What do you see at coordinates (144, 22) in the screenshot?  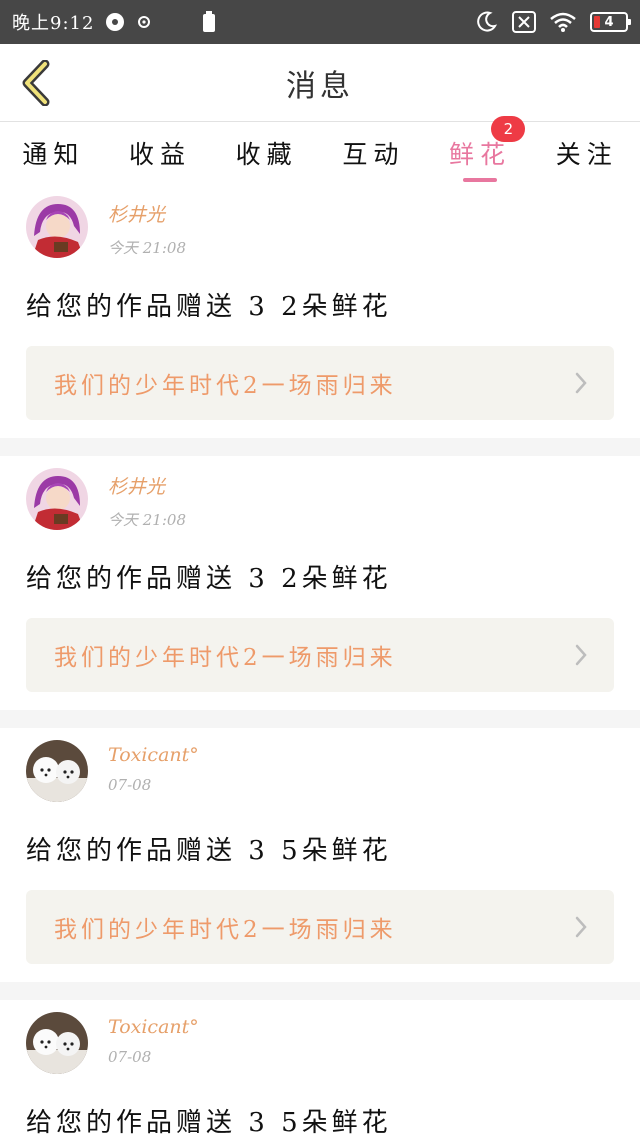 I see `sync-icon` at bounding box center [144, 22].